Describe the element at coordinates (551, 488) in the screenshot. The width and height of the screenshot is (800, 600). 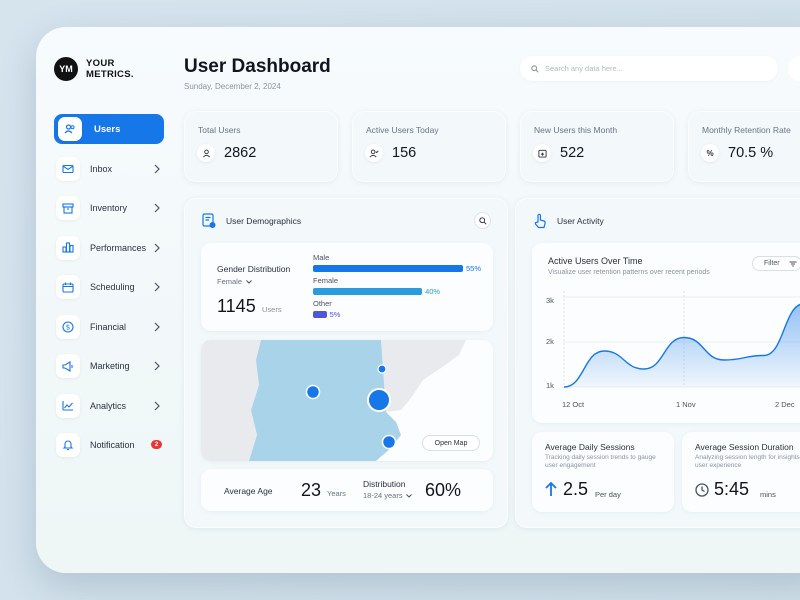
I see `arrow-up-icon` at that location.